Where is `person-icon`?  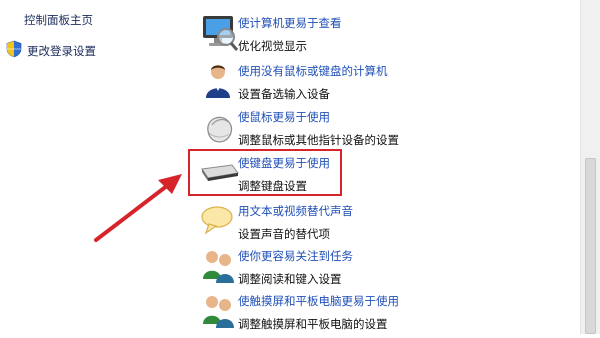
person-icon is located at coordinates (219, 81).